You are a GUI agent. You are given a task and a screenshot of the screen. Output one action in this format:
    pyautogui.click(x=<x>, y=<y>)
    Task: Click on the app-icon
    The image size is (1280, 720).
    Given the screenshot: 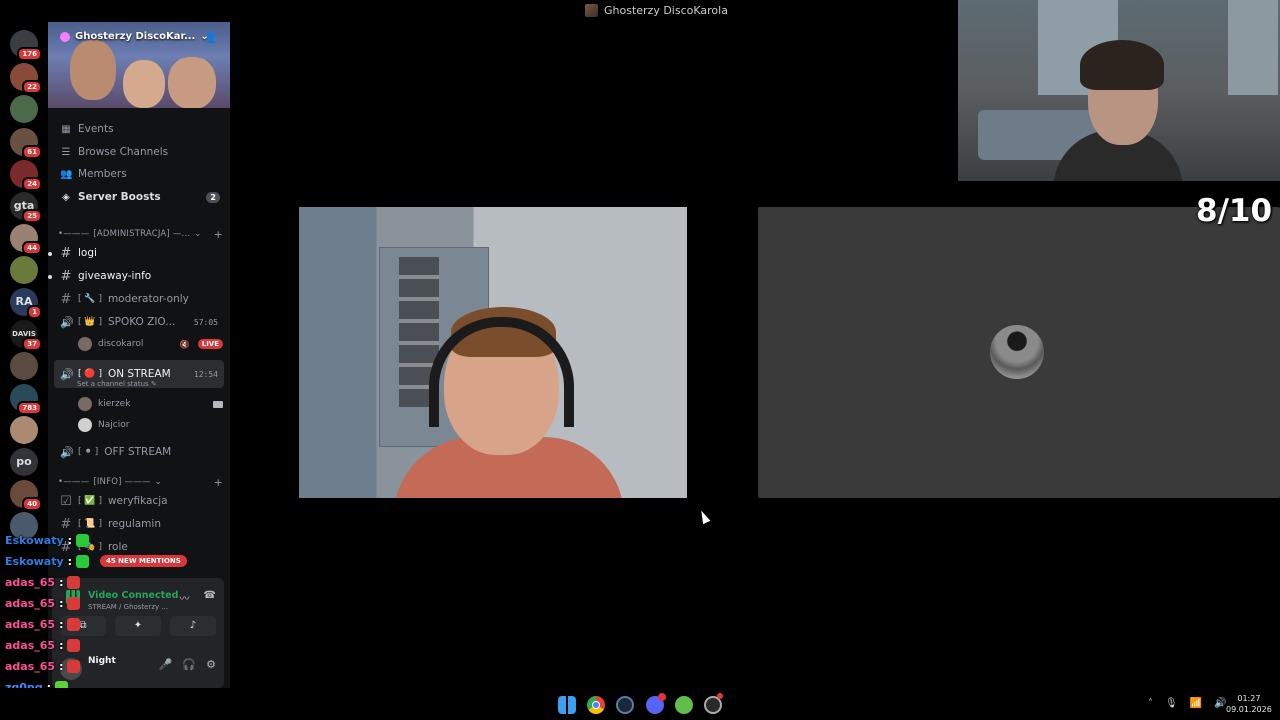 What is the action you would take?
    pyautogui.click(x=684, y=705)
    